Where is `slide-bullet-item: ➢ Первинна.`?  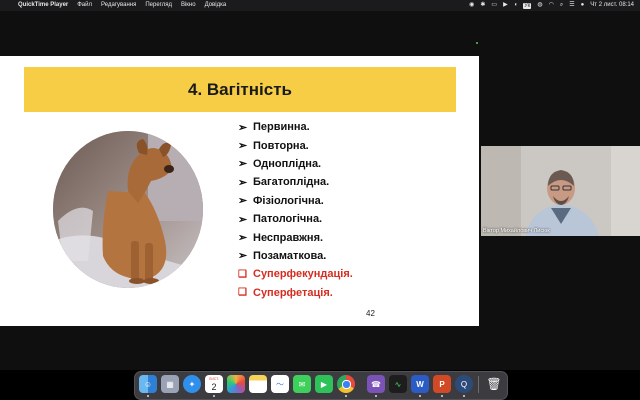 slide-bullet-item: ➢ Первинна. is located at coordinates (295, 127).